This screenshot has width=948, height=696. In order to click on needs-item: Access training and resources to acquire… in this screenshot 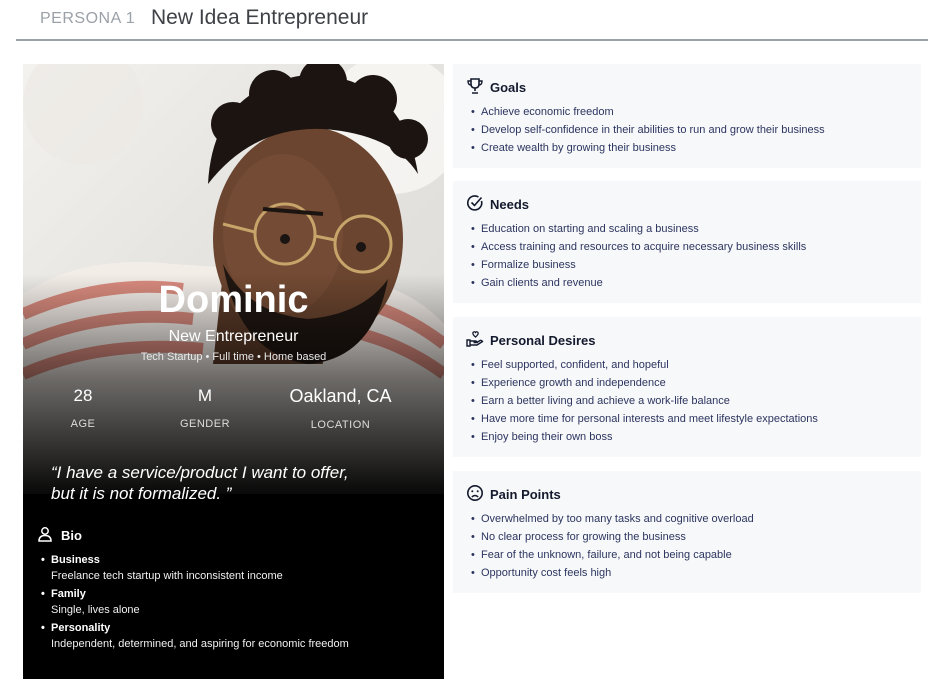, I will do `click(638, 247)`.